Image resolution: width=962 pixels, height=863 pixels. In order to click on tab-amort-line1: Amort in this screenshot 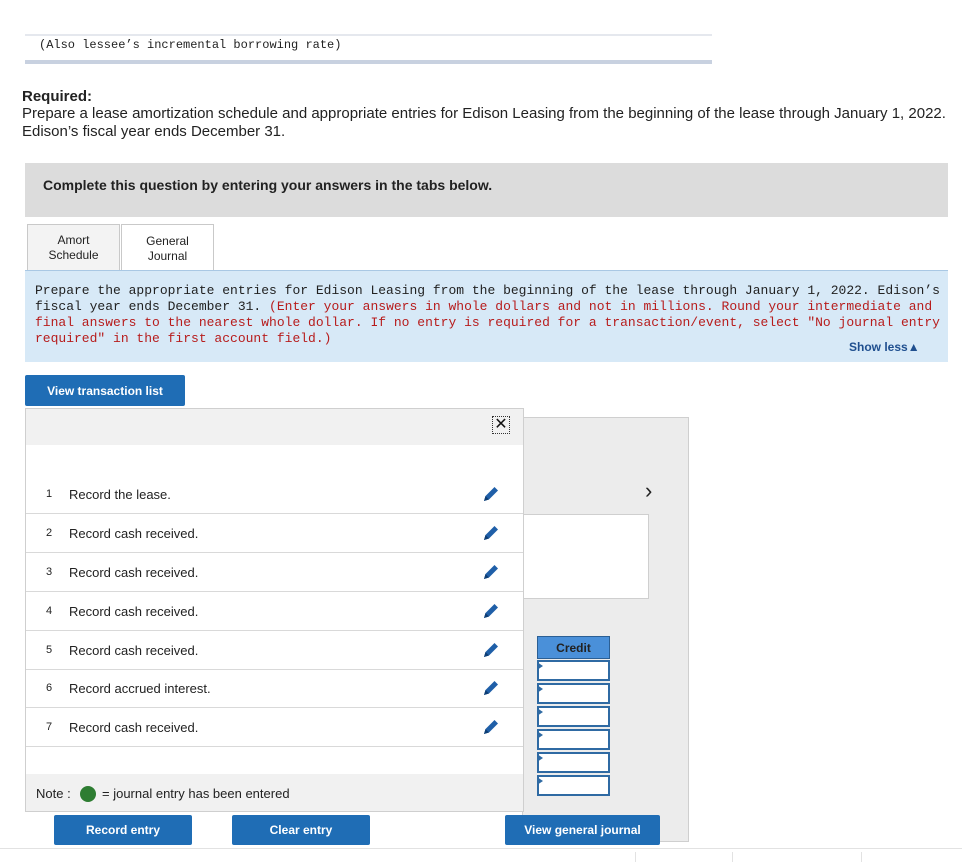, I will do `click(73, 239)`.